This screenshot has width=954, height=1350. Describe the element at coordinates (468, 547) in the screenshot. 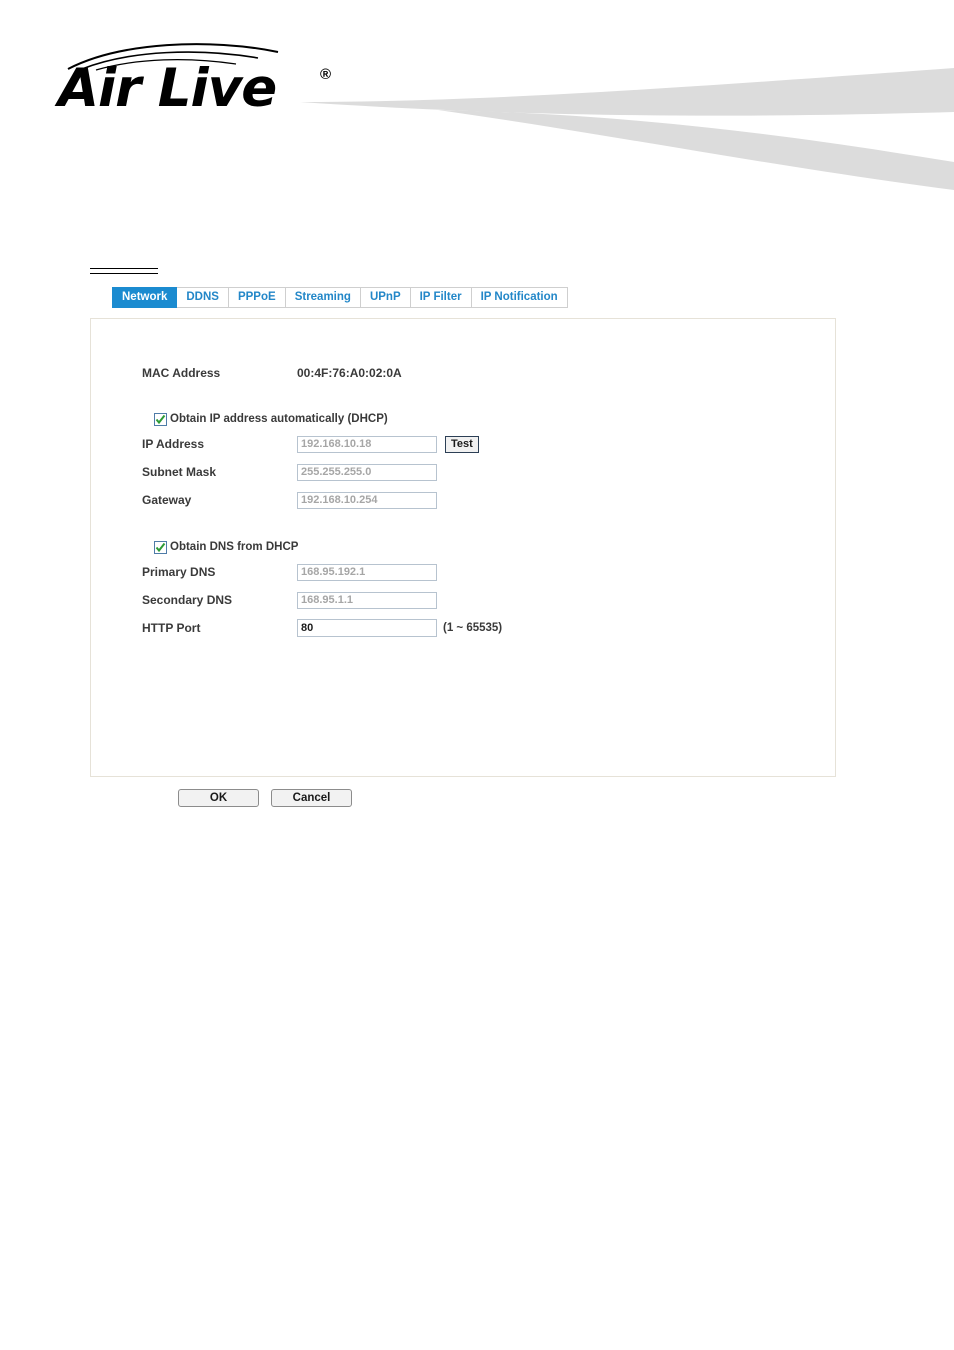

I see `dns-checkbox-row: Obtain DNS from DHCP` at that location.